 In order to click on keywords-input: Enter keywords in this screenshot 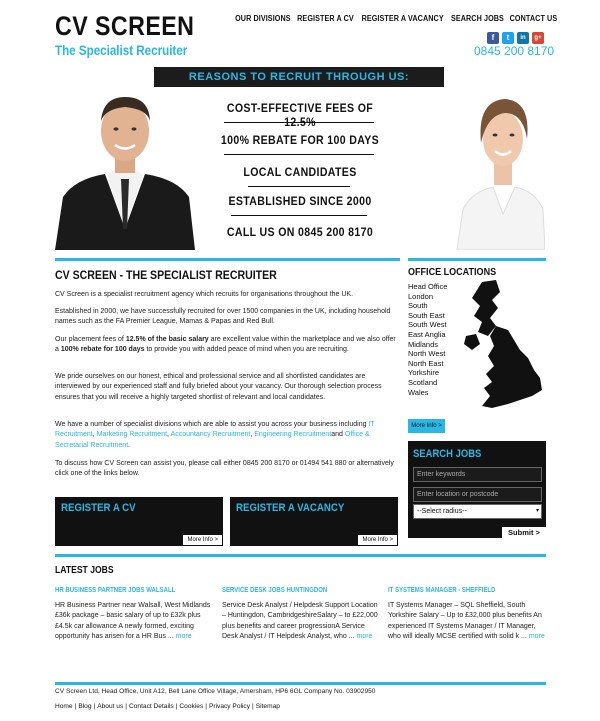, I will do `click(477, 474)`.